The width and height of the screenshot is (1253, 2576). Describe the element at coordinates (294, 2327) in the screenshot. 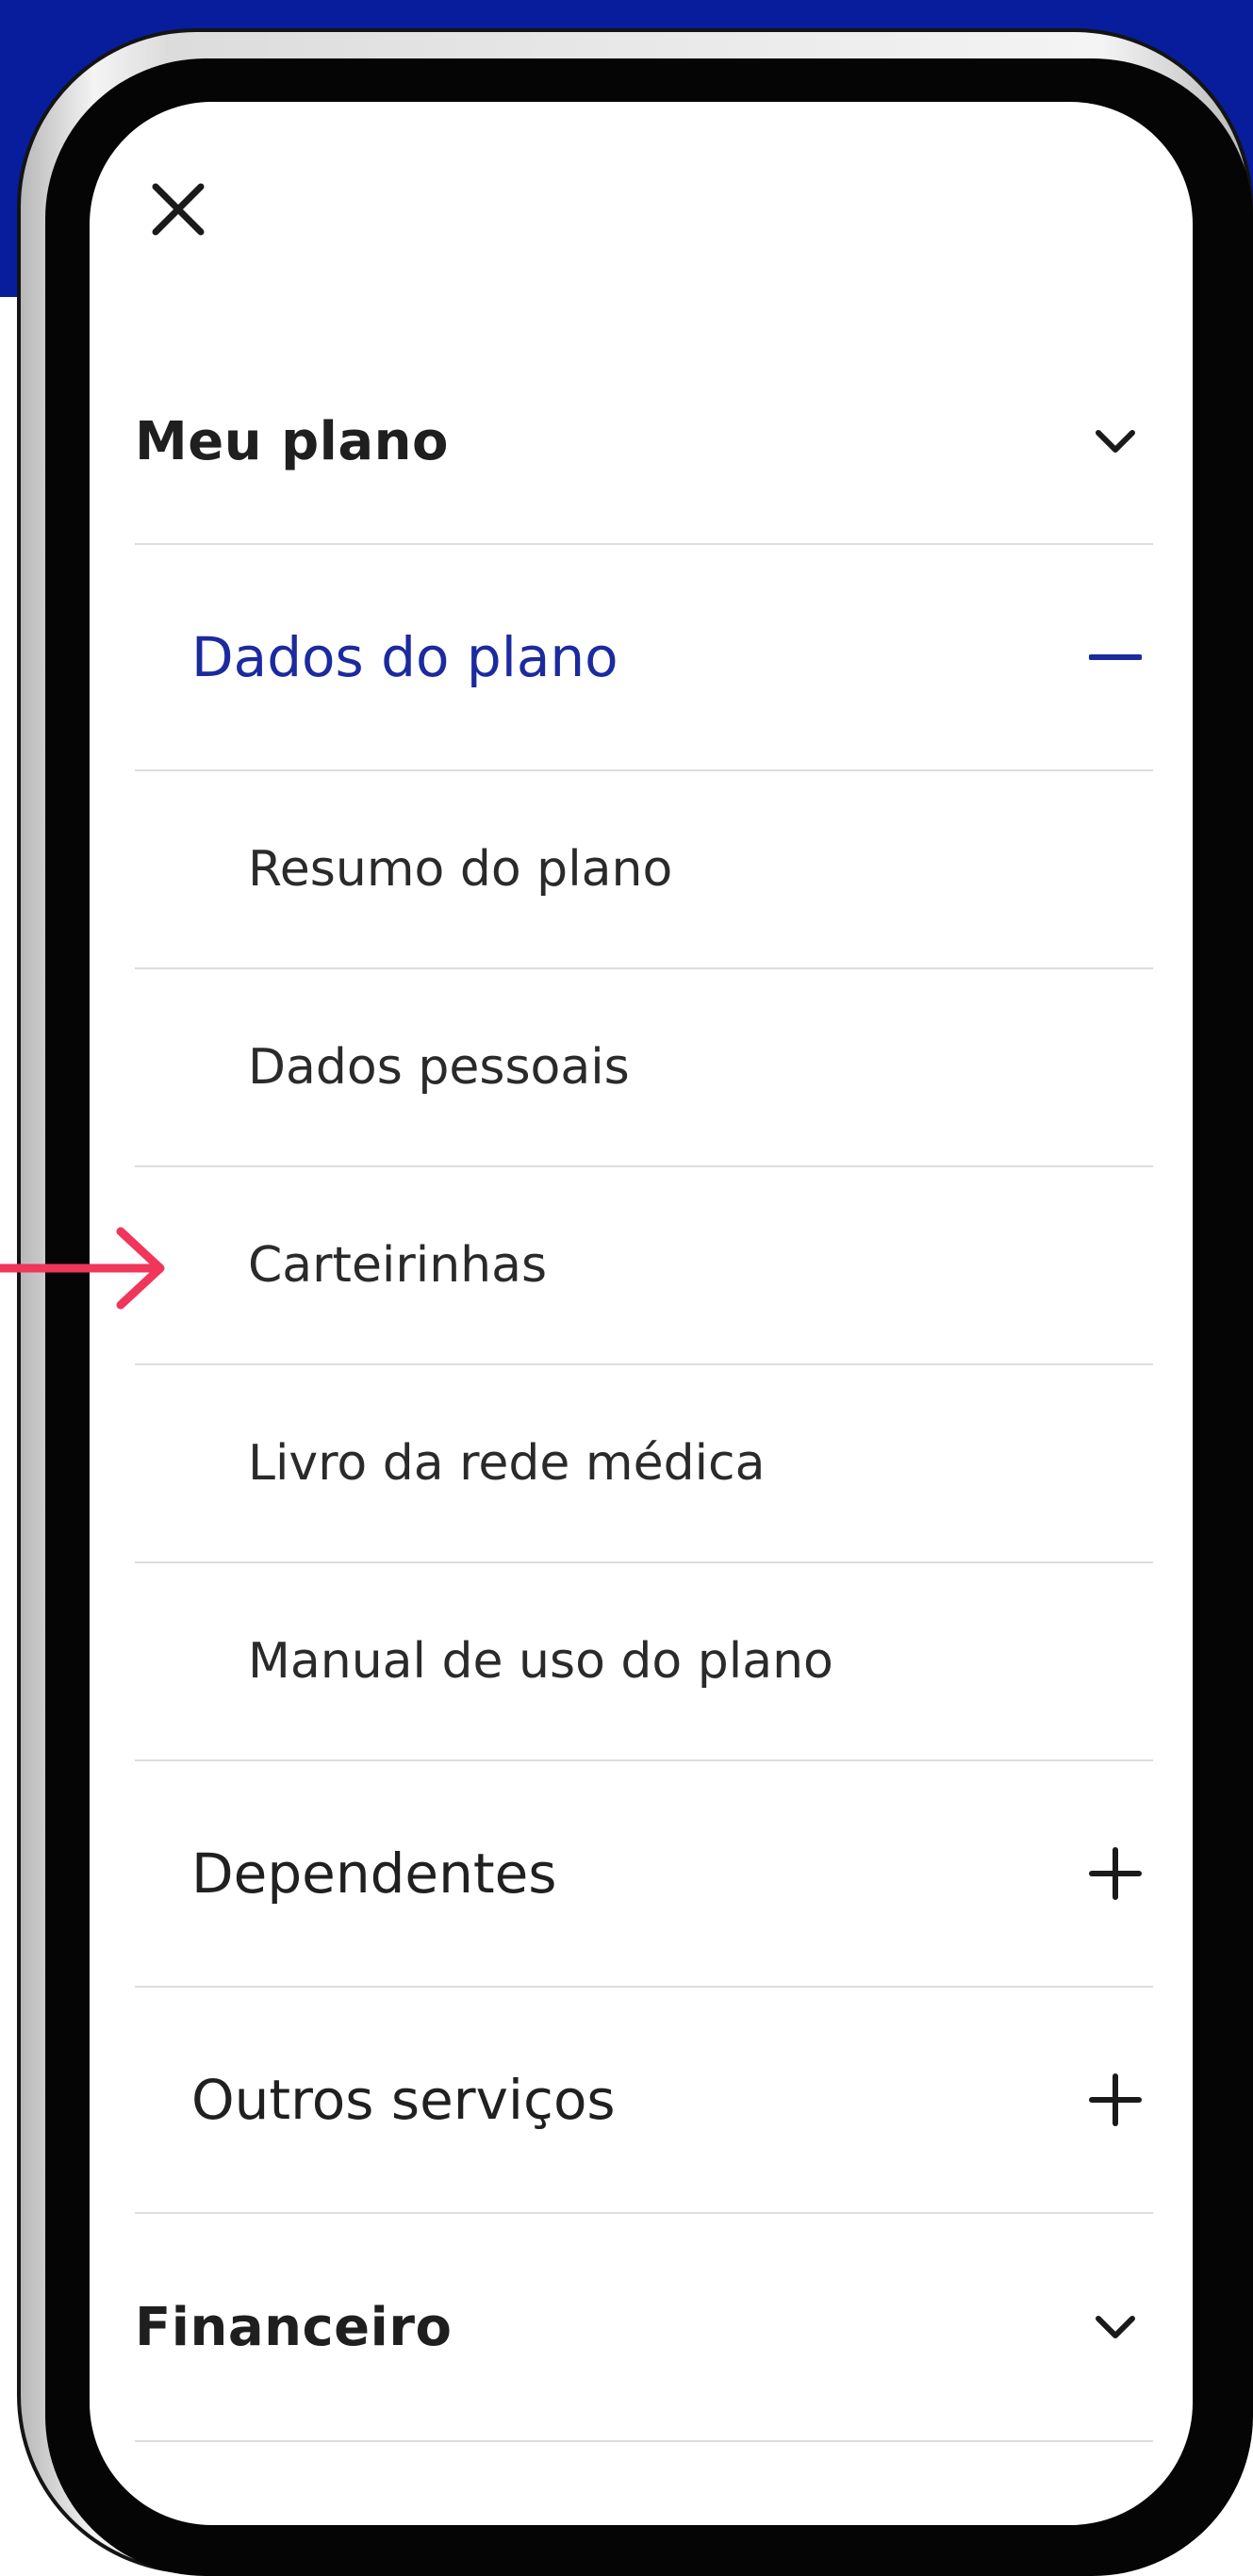

I see `section-label: Financeiro` at that location.